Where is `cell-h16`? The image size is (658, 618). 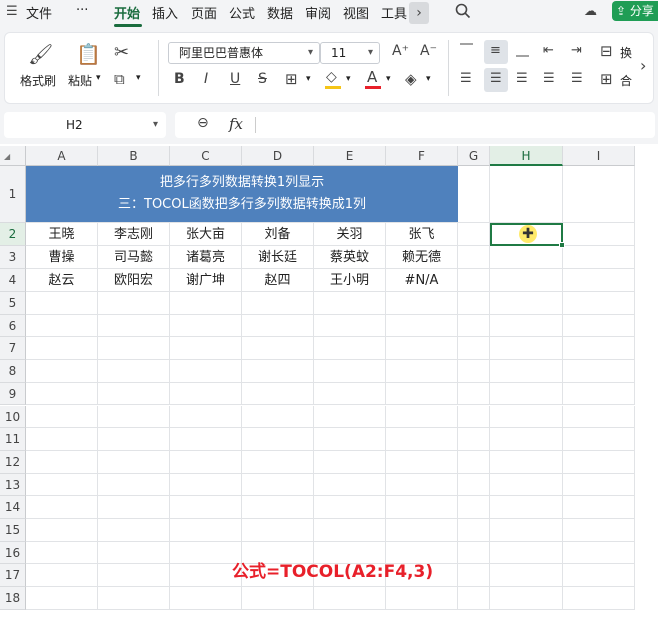
cell-h16 is located at coordinates (526, 553).